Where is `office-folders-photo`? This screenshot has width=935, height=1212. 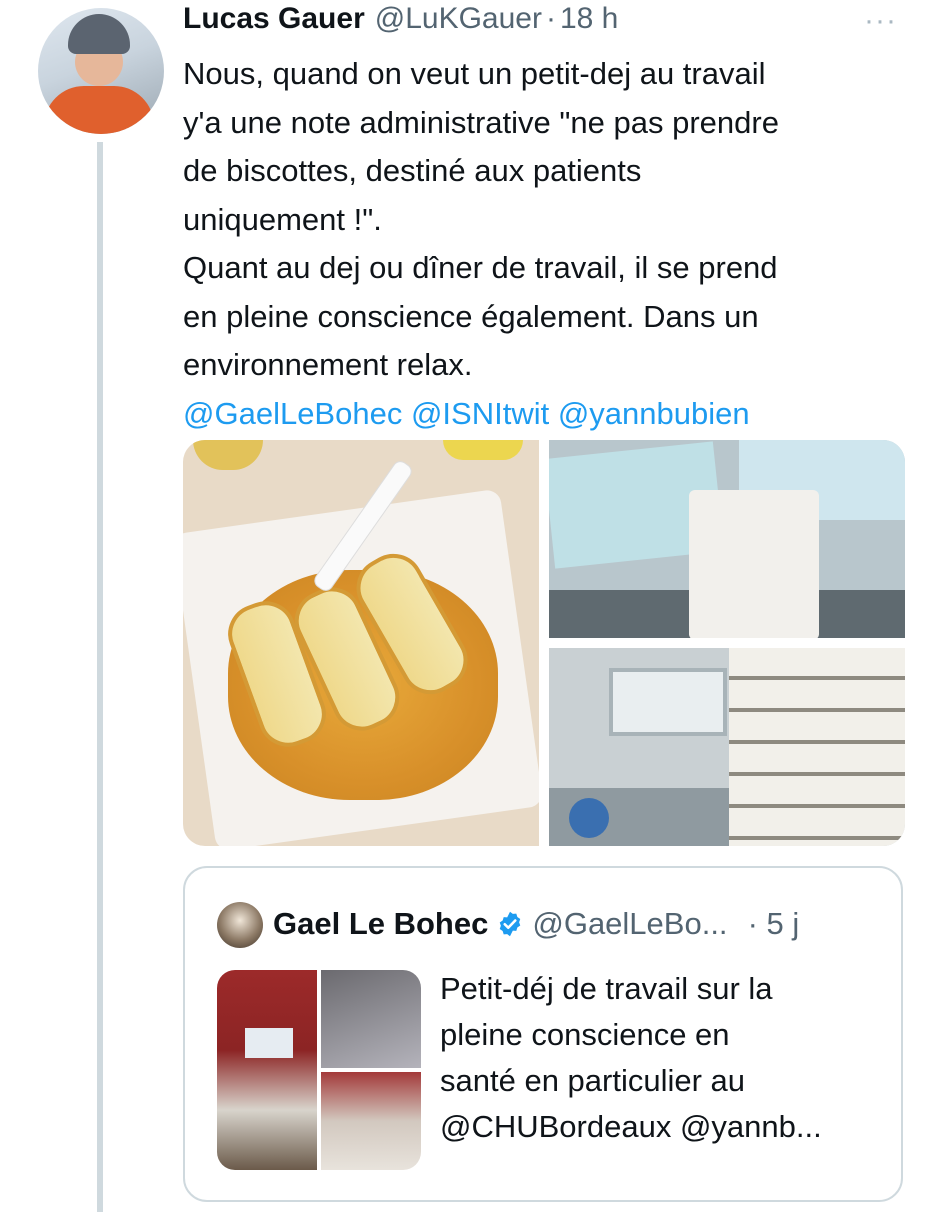 office-folders-photo is located at coordinates (727, 539).